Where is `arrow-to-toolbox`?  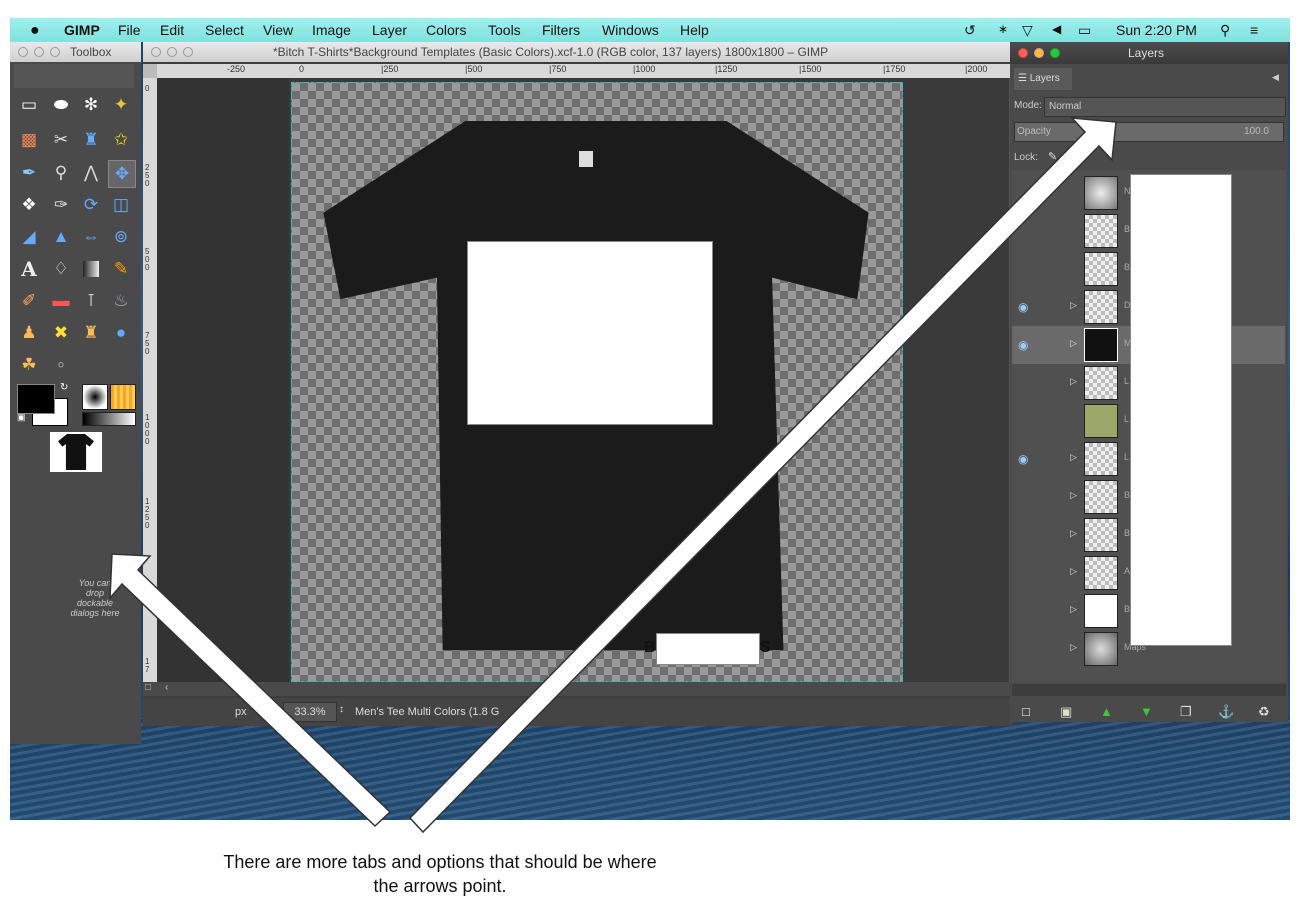 arrow-to-toolbox is located at coordinates (250, 690).